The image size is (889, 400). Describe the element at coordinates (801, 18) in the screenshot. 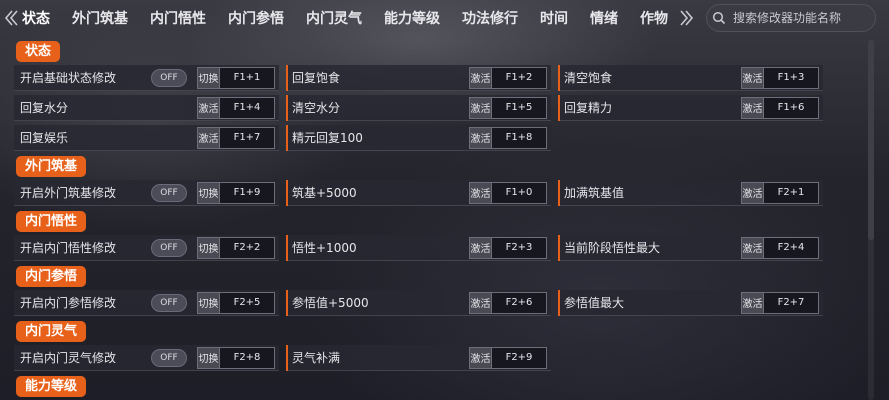

I see `search-input` at that location.